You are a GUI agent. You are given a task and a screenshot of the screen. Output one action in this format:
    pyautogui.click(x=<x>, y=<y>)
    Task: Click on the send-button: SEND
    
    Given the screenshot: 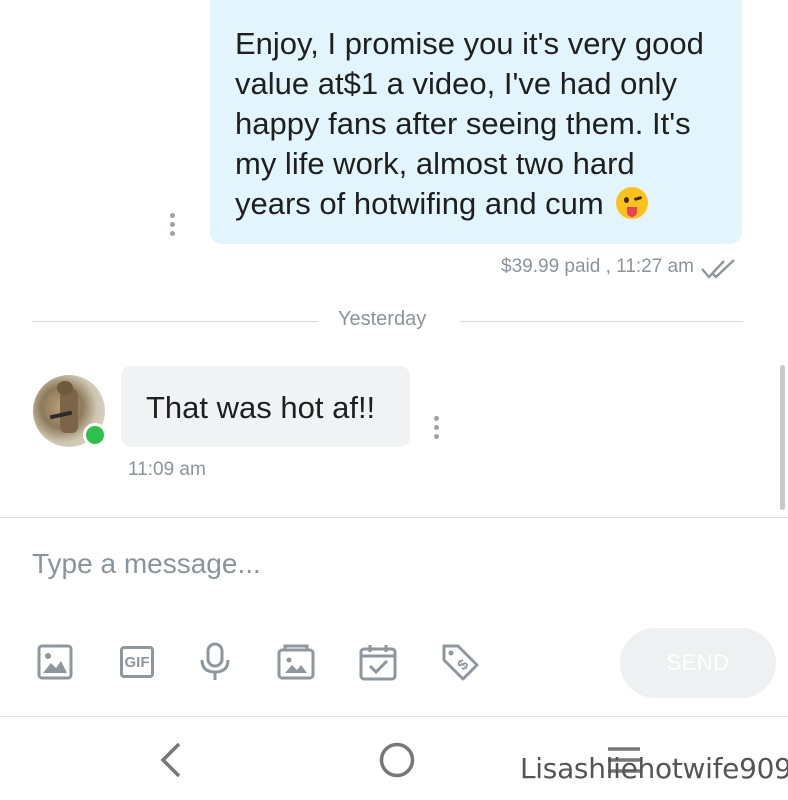 What is the action you would take?
    pyautogui.click(x=698, y=663)
    